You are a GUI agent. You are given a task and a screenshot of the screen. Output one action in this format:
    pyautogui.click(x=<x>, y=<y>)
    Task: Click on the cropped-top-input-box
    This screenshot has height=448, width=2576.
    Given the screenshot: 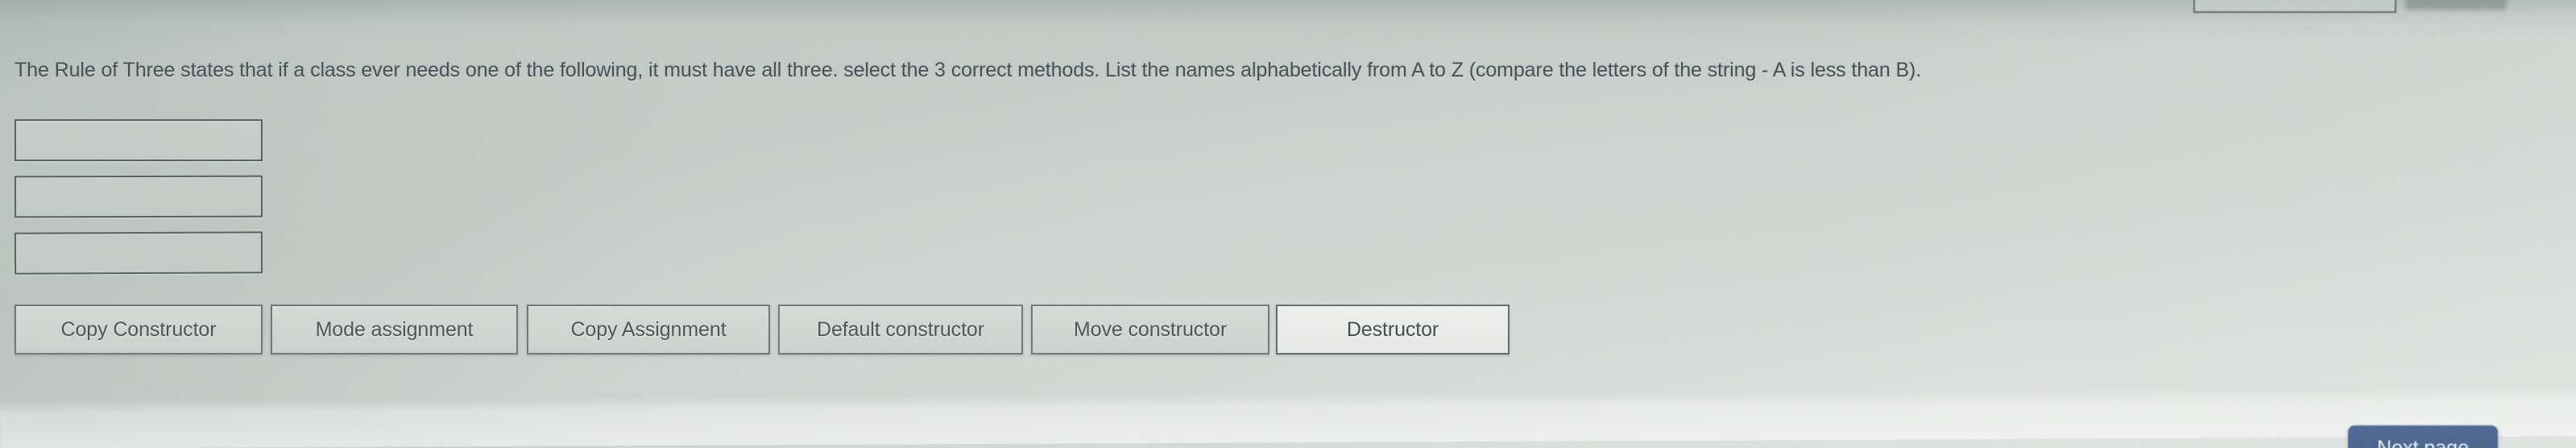 What is the action you would take?
    pyautogui.click(x=2294, y=7)
    